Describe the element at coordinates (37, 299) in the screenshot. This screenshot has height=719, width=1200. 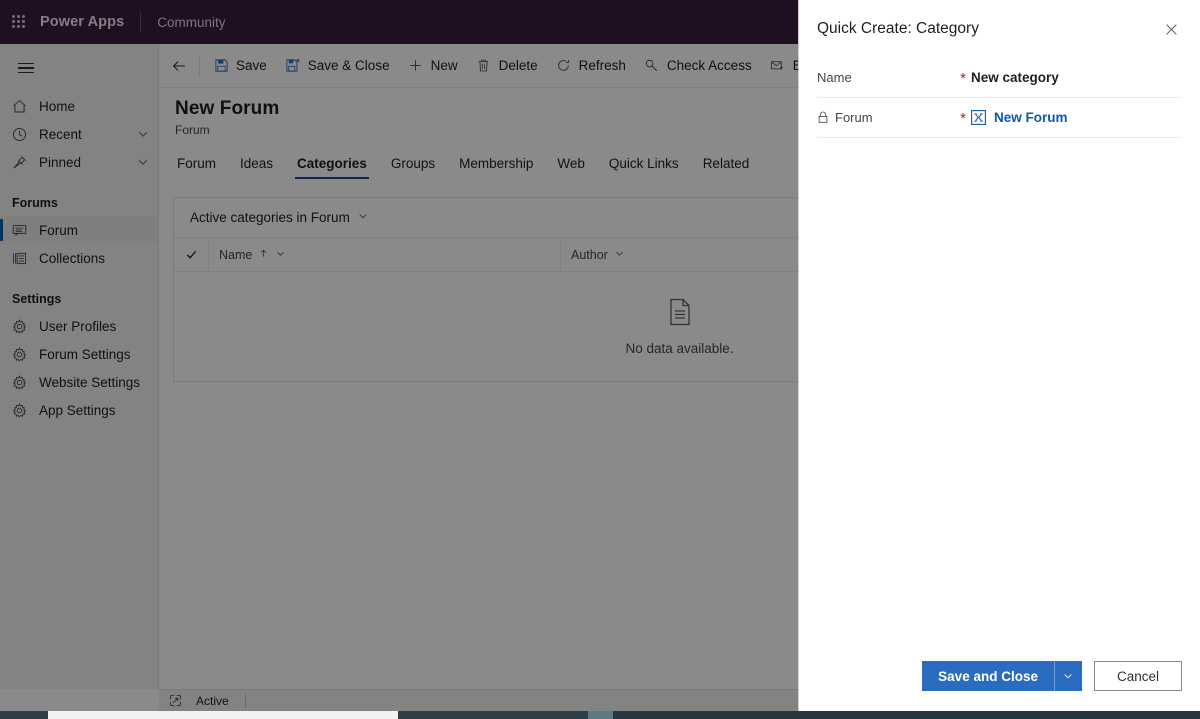
I see `sidebar-group-settings: Settings` at that location.